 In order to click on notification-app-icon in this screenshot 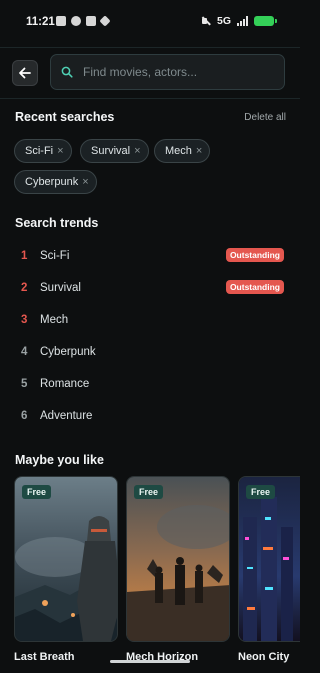, I will do `click(61, 21)`.